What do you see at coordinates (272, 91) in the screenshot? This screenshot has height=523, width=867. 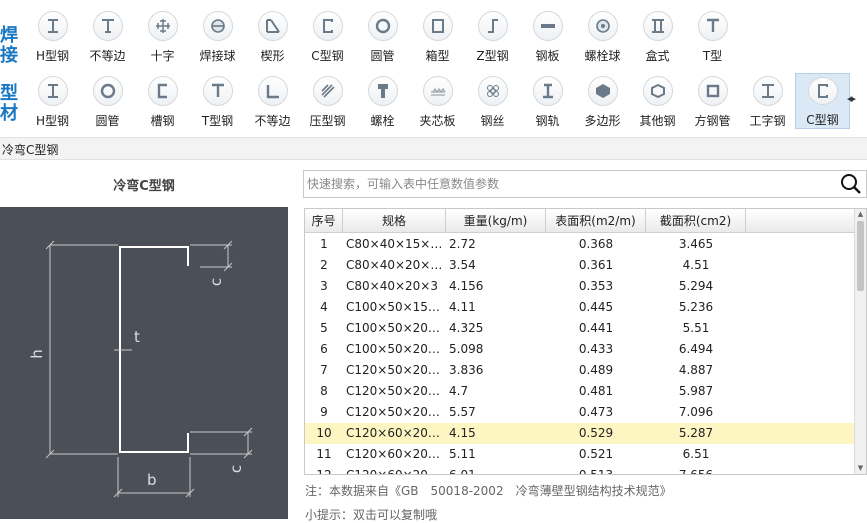 I see `angle-icon` at bounding box center [272, 91].